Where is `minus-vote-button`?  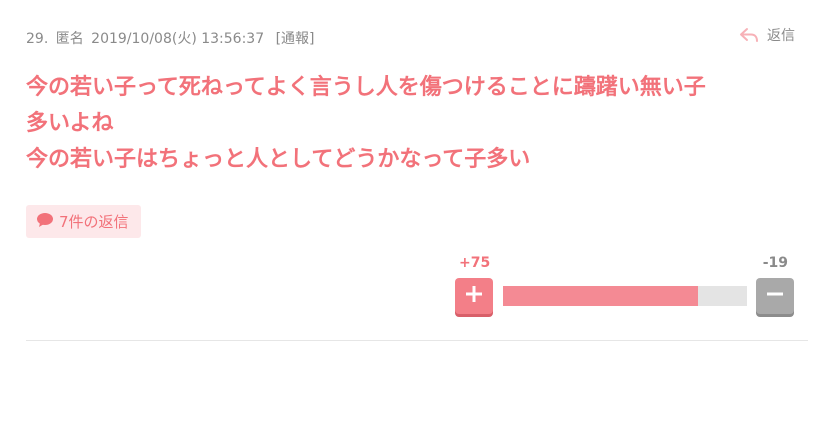
minus-vote-button is located at coordinates (775, 296).